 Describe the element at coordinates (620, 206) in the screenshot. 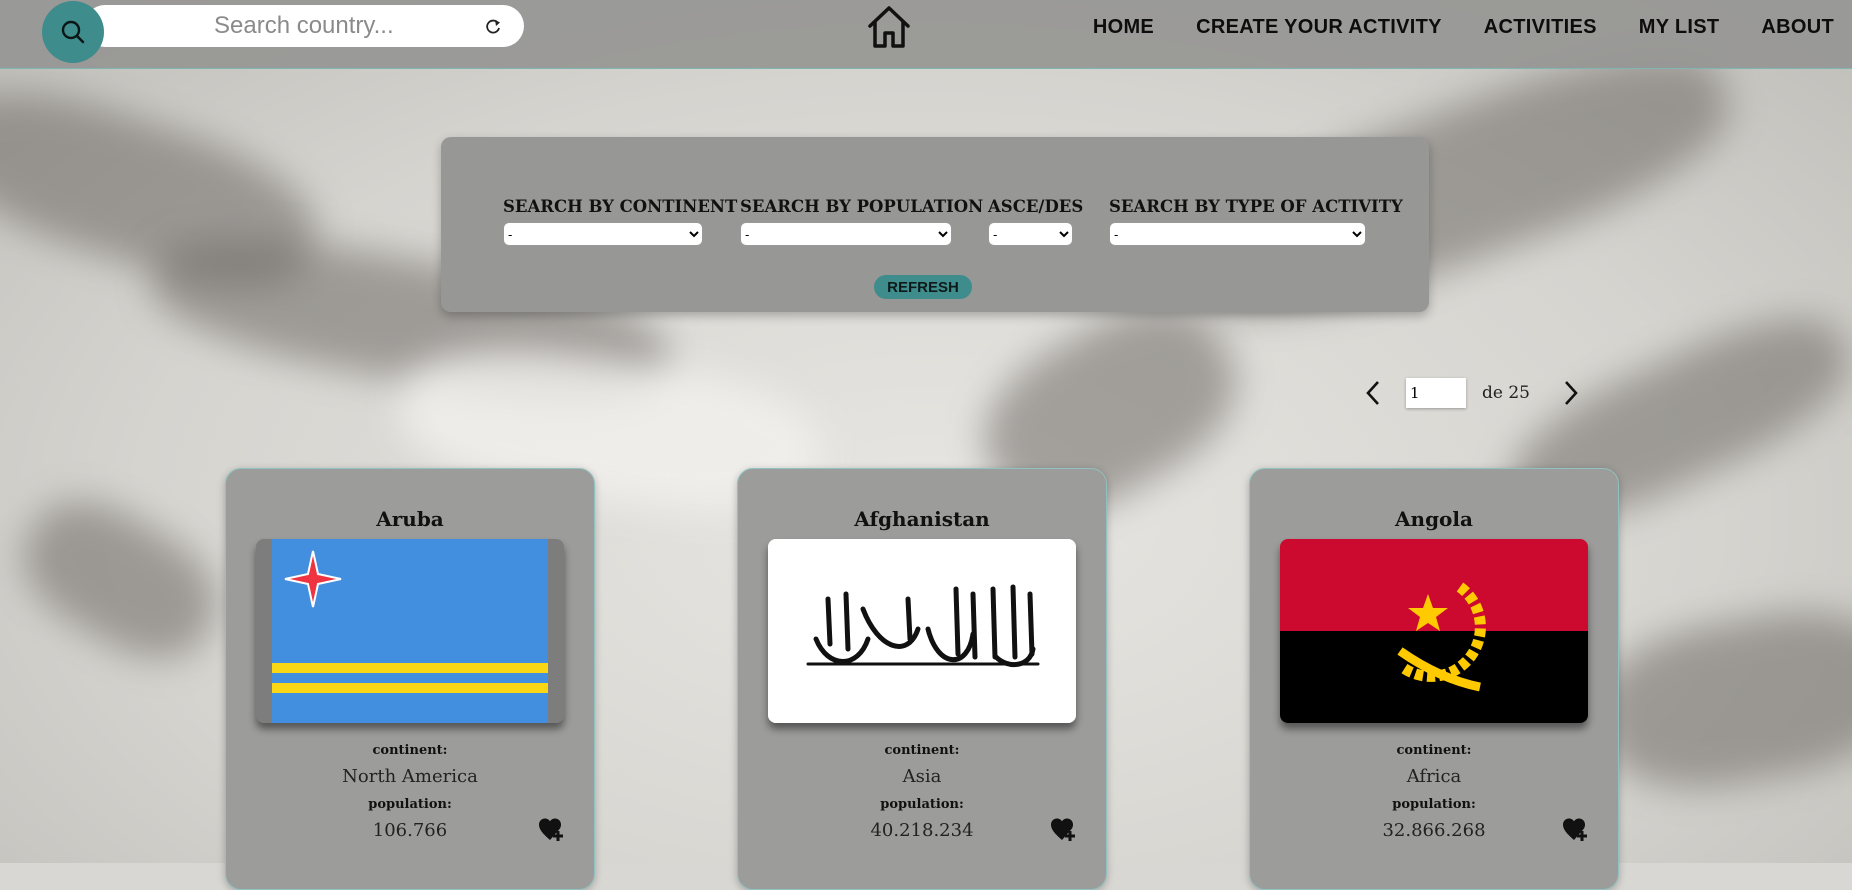

I see `continent-filter-label: SEARCH BY CONTINENT` at that location.